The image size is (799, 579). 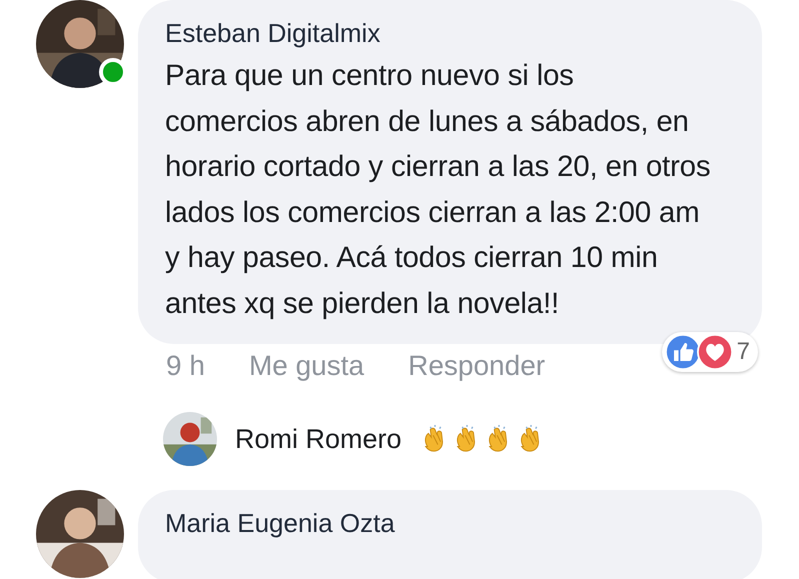 I want to click on author-name: Maria Eugenia Ozta, so click(x=280, y=523).